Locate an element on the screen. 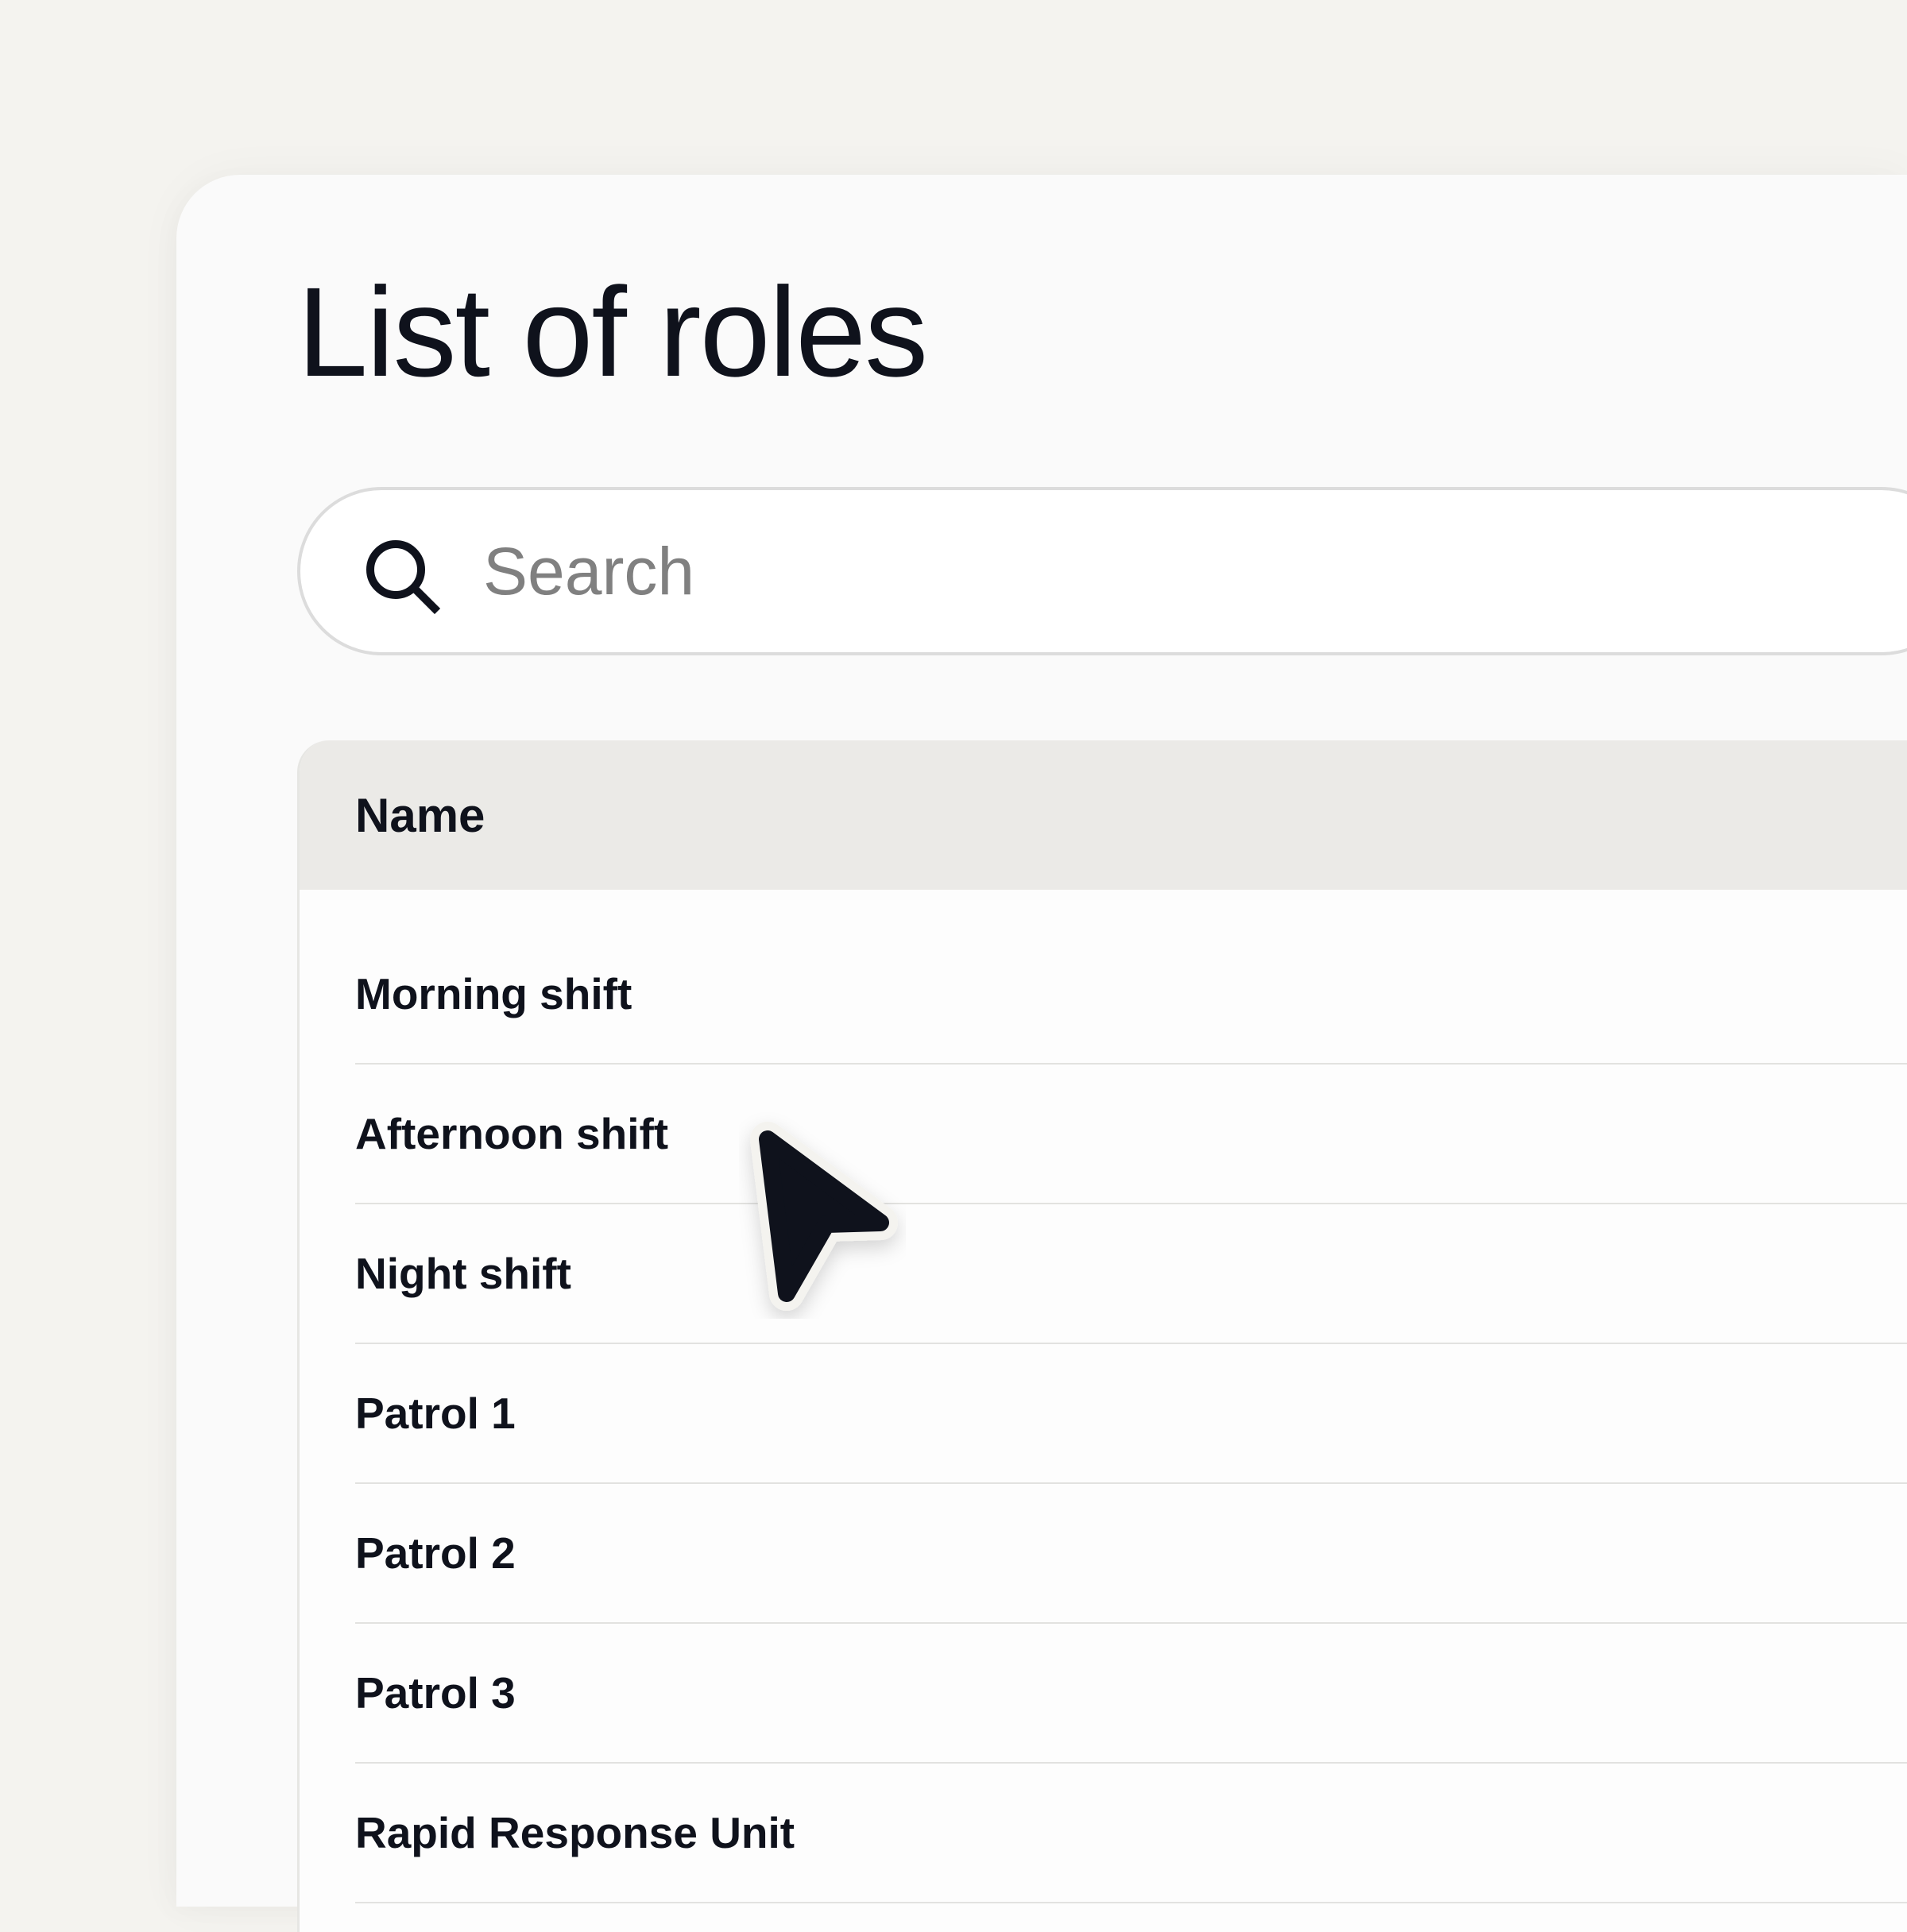 This screenshot has width=1907, height=1932. role-name: Patrol 1 is located at coordinates (435, 1413).